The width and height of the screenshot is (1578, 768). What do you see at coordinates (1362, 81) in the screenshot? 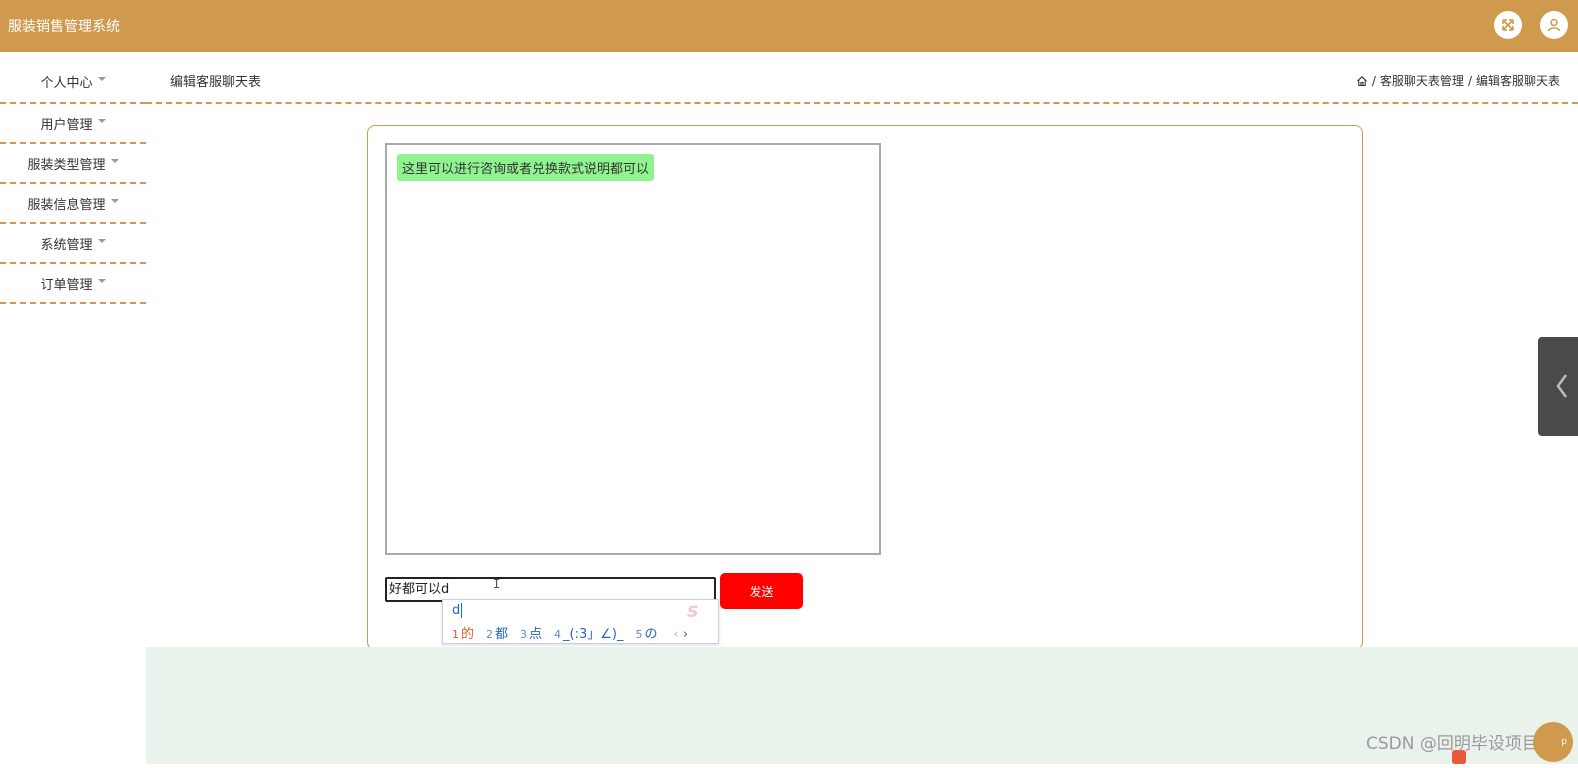
I see `home-icon` at bounding box center [1362, 81].